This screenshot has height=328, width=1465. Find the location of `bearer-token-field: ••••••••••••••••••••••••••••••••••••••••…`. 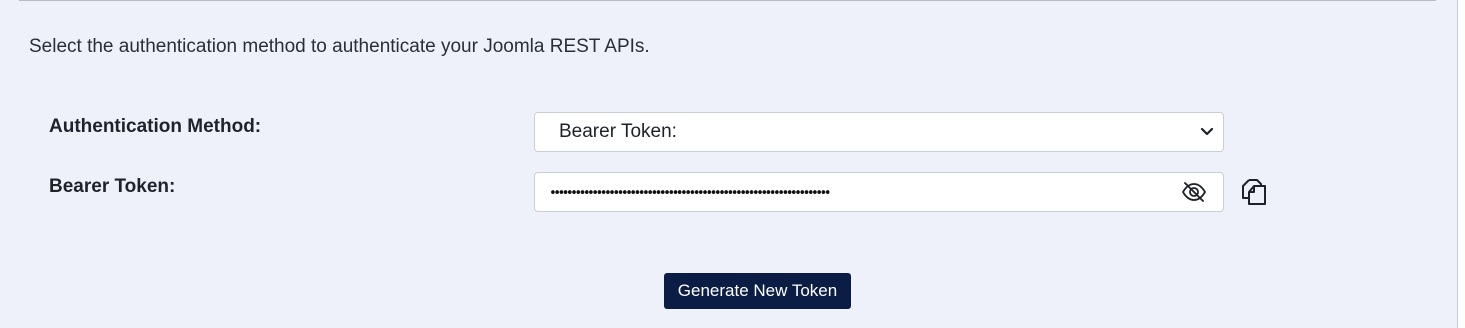

bearer-token-field: ••••••••••••••••••••••••••••••••••••••••… is located at coordinates (879, 192).